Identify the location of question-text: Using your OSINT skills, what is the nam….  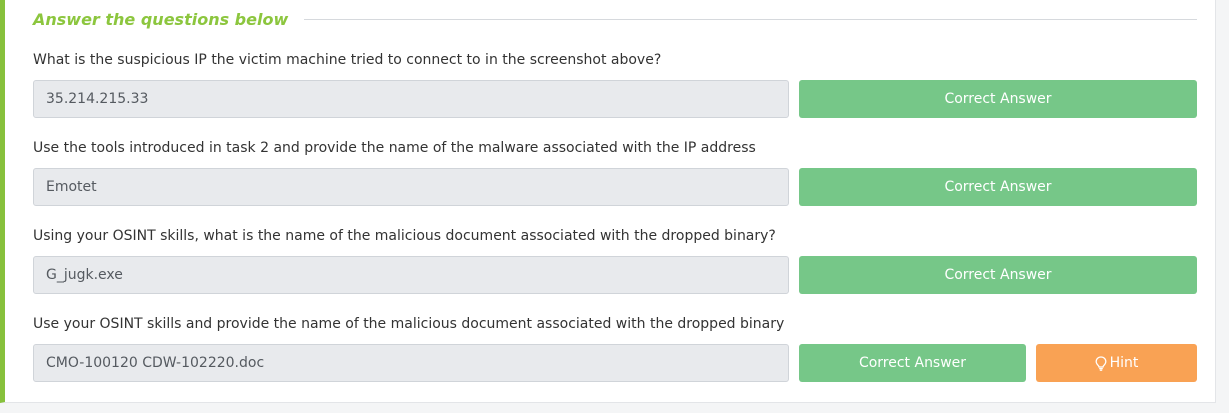
(404, 236).